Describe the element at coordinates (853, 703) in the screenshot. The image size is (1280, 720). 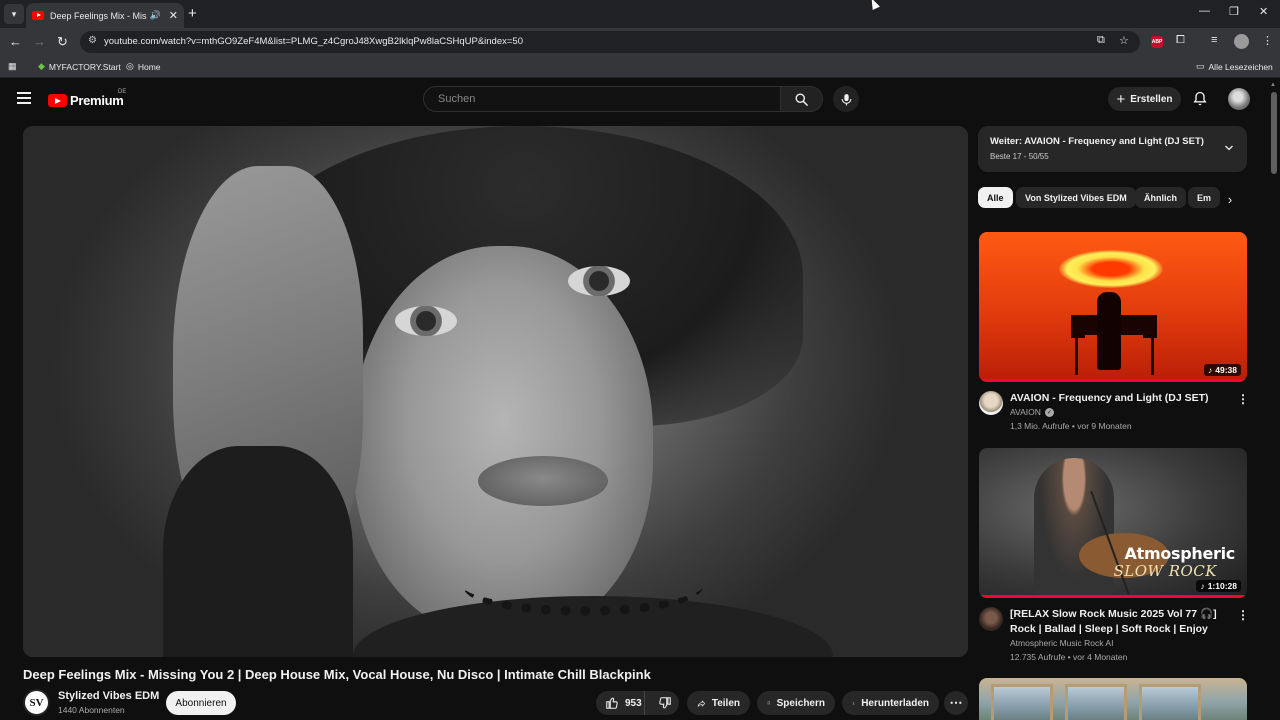
I see `download-icon` at that location.